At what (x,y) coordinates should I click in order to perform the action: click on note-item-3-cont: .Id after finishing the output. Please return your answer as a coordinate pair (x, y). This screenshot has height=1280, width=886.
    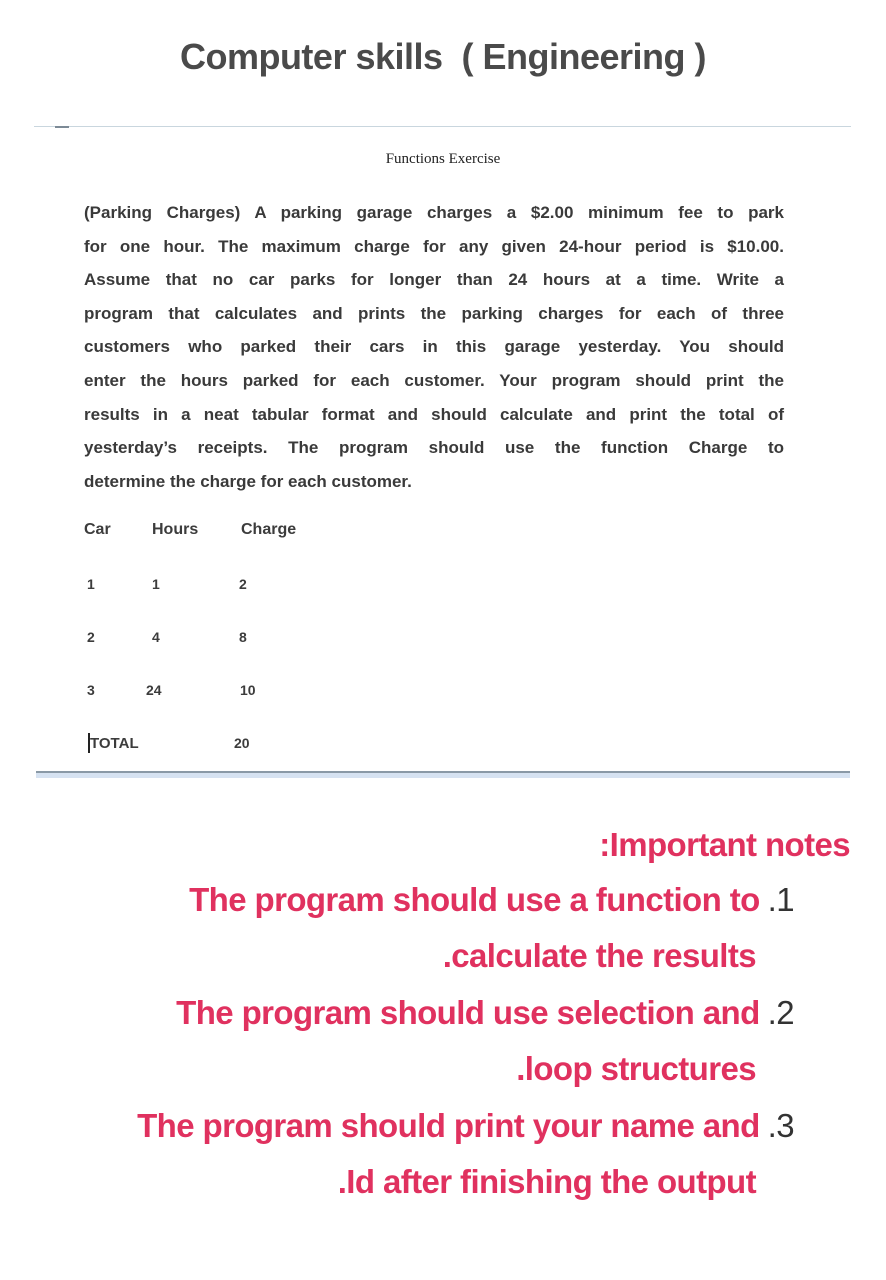
    Looking at the image, I should click on (547, 1181).